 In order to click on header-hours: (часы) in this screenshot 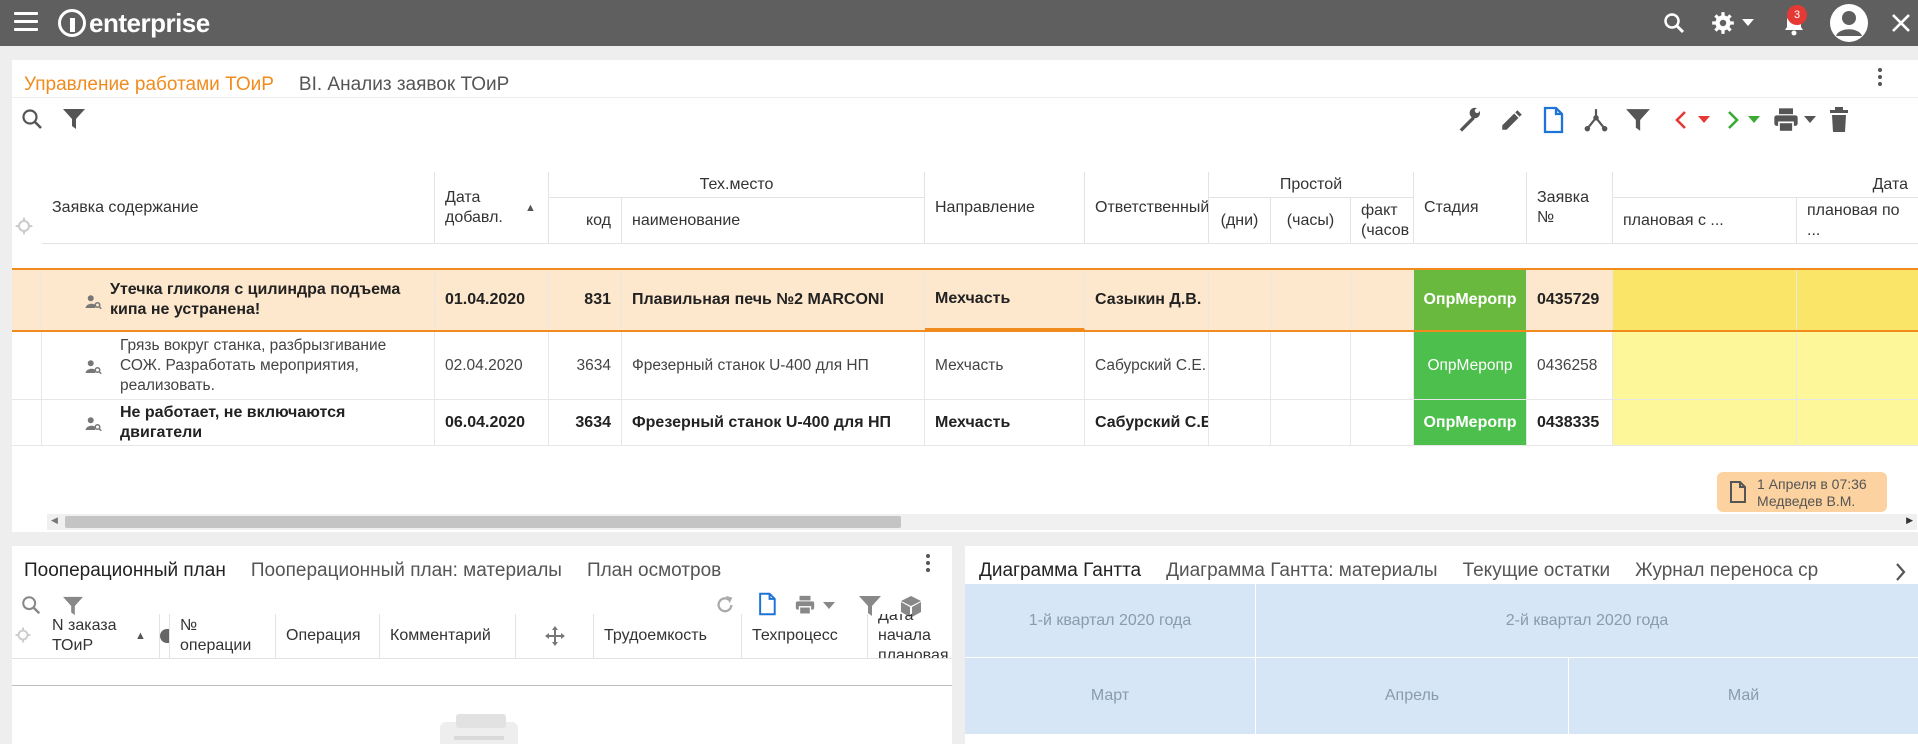, I will do `click(1311, 221)`.